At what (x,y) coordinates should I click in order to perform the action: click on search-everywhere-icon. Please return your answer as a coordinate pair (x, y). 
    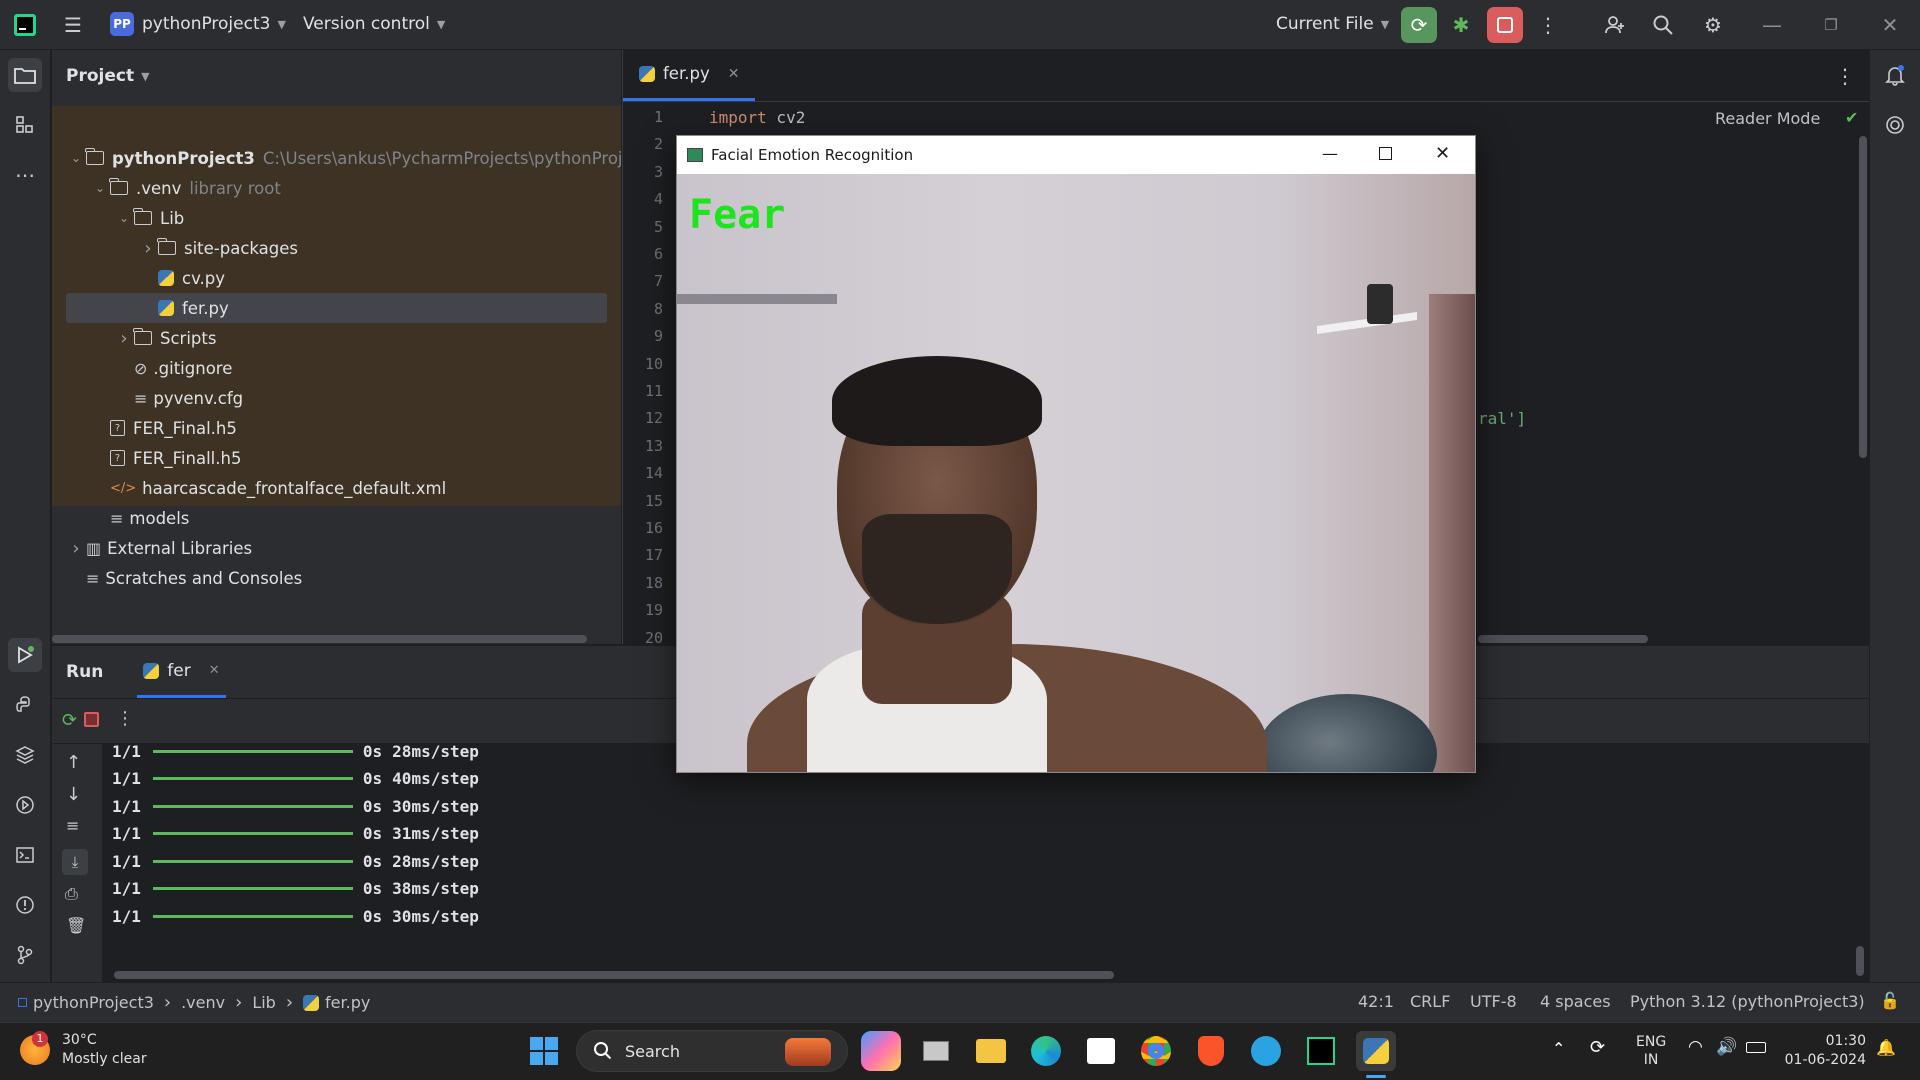
    Looking at the image, I should click on (1663, 25).